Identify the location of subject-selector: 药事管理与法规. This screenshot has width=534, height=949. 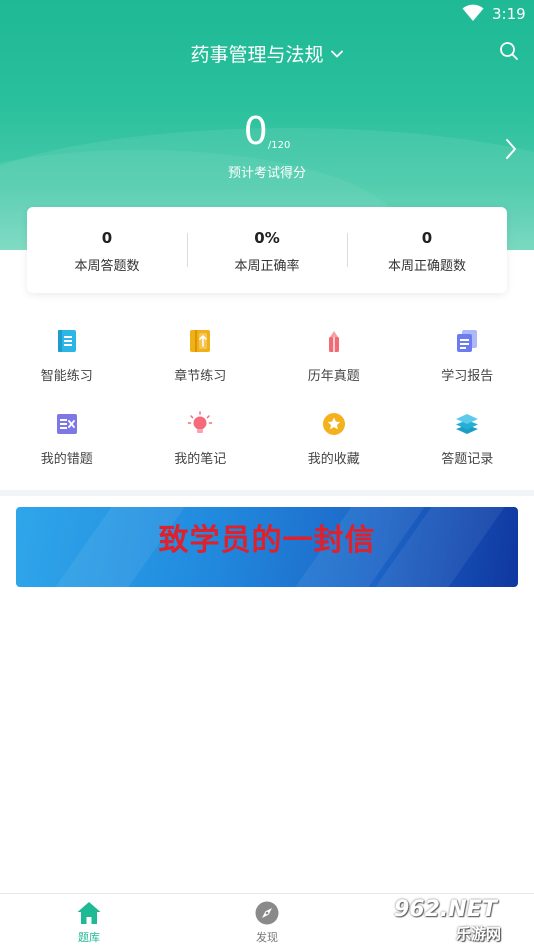
(266, 53).